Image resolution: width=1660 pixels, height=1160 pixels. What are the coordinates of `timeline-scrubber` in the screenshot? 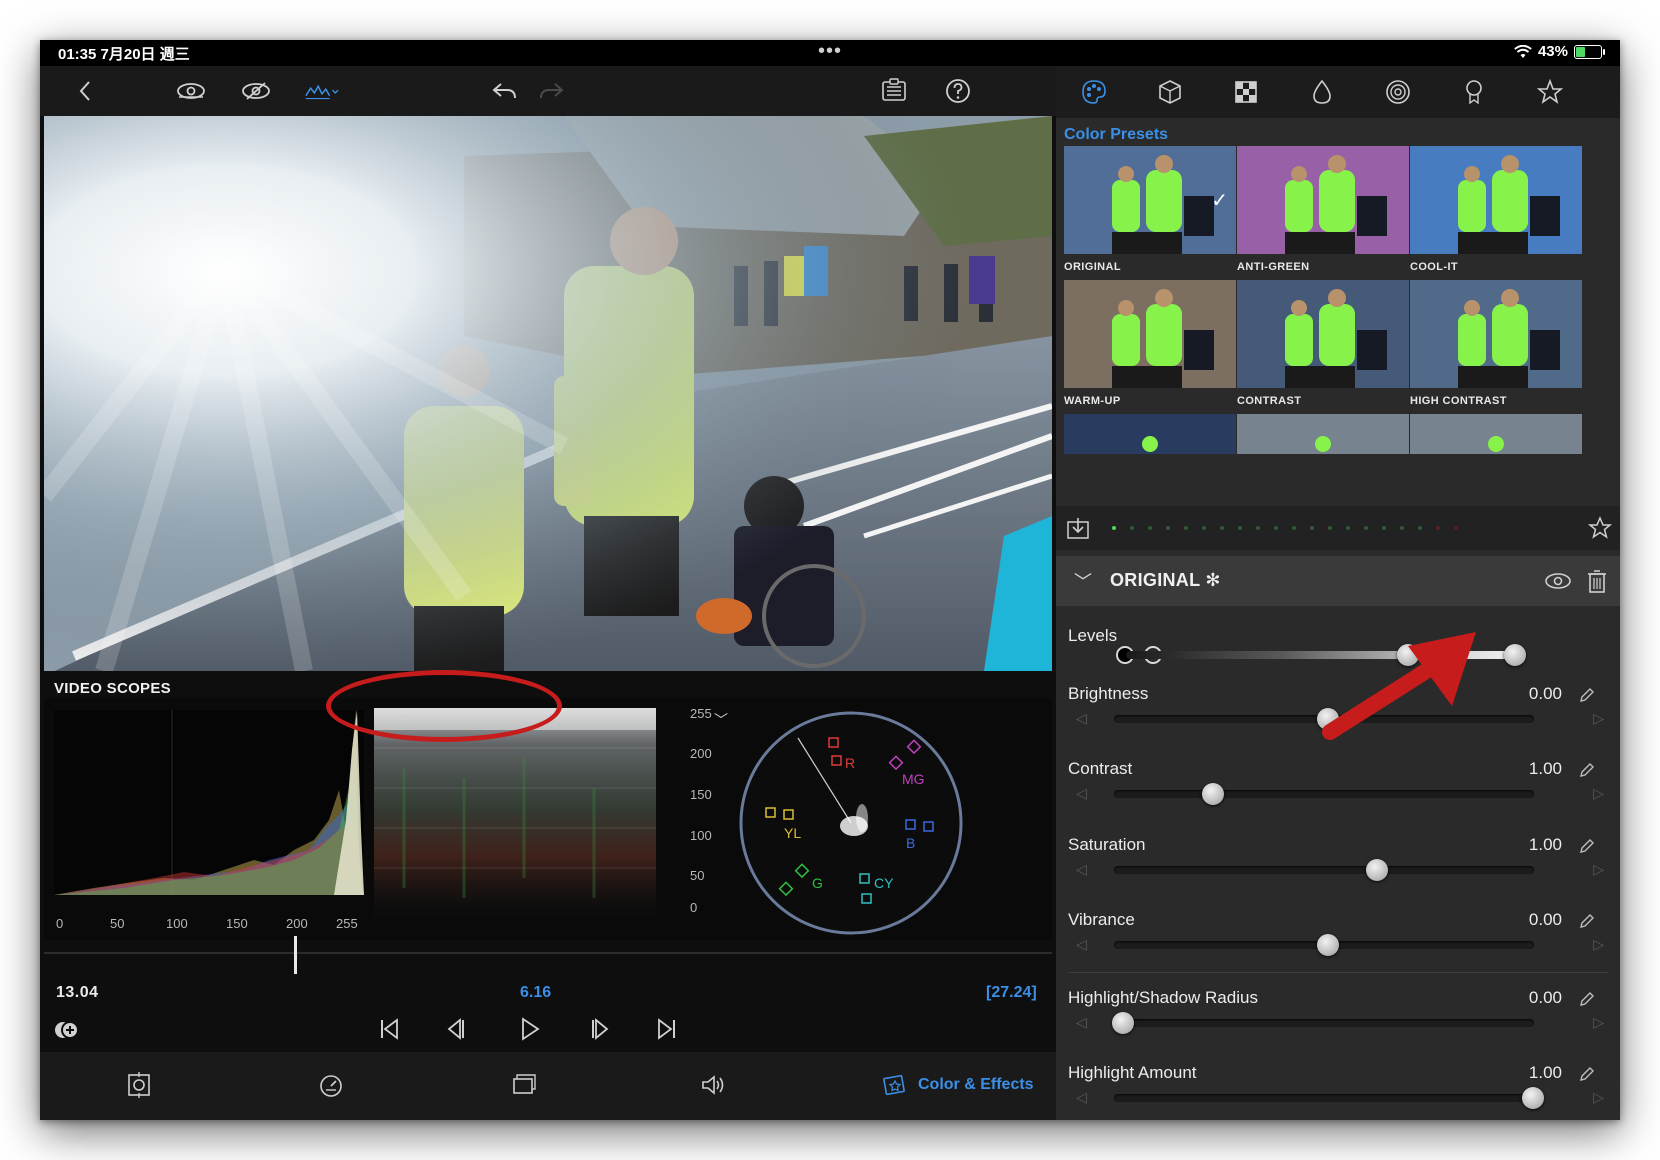 It's located at (548, 955).